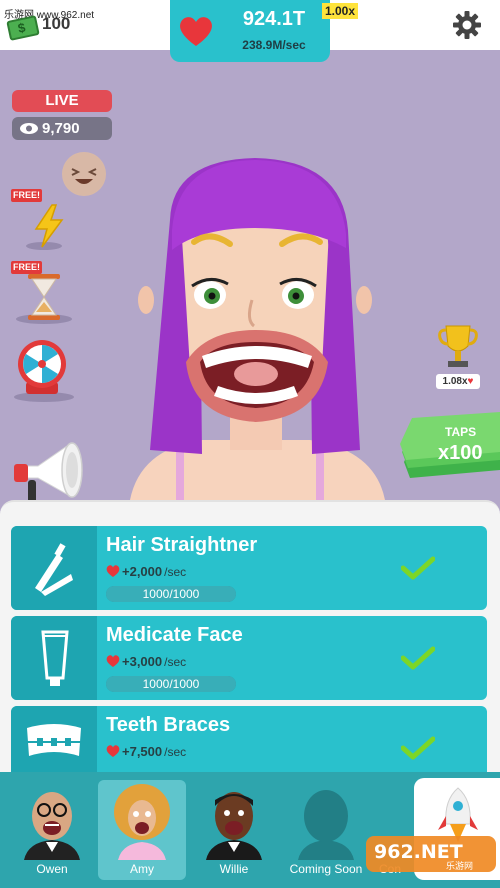 This screenshot has width=500, height=888. What do you see at coordinates (182, 545) in the screenshot?
I see `upgrade-title: Hair Straightner` at bounding box center [182, 545].